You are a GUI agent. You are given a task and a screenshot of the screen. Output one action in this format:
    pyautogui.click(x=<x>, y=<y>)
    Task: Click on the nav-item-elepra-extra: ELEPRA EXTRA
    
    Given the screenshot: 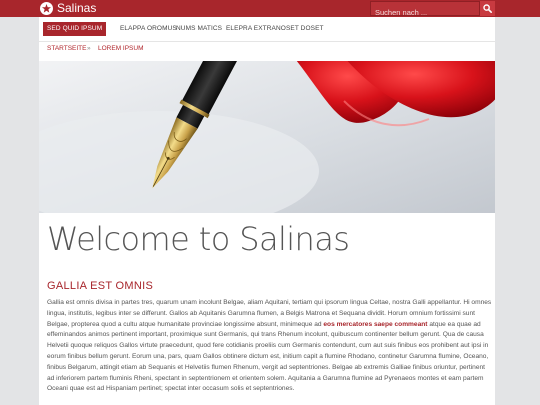 What is the action you would take?
    pyautogui.click(x=251, y=29)
    